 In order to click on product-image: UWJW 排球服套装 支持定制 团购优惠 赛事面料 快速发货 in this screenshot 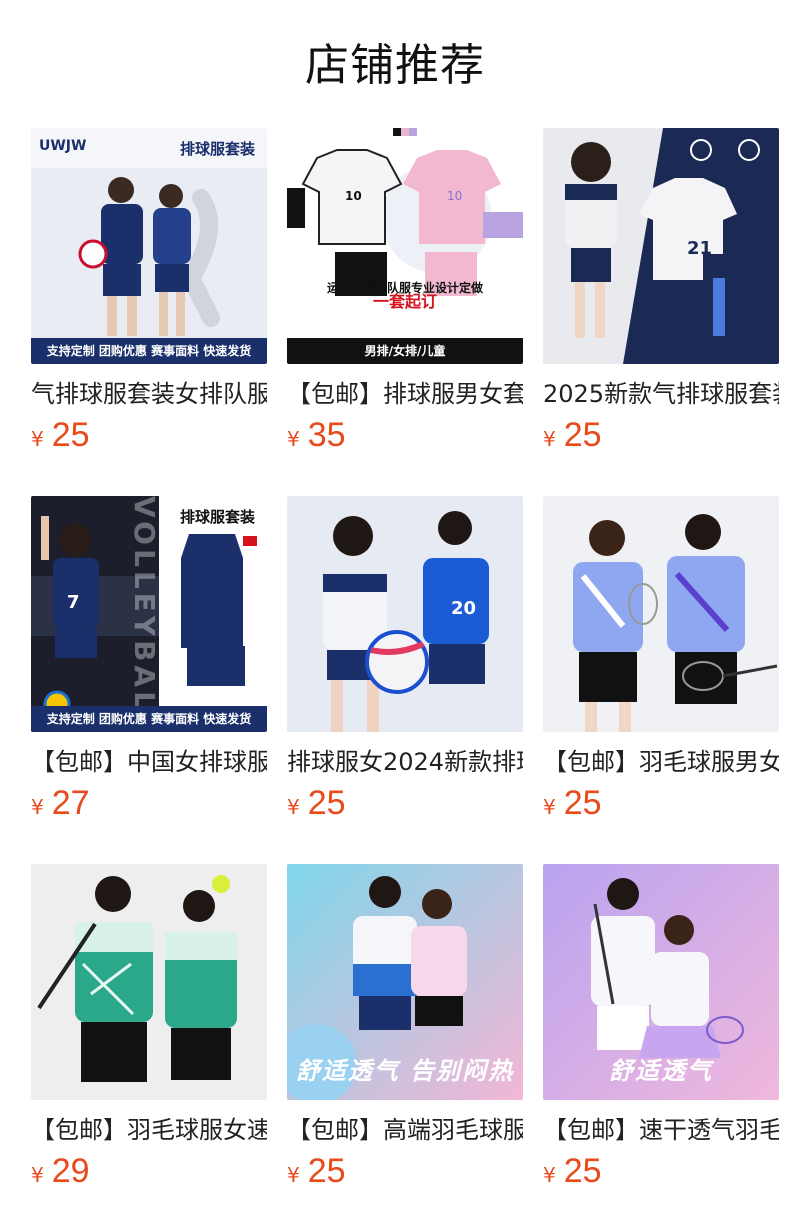, I will do `click(149, 246)`.